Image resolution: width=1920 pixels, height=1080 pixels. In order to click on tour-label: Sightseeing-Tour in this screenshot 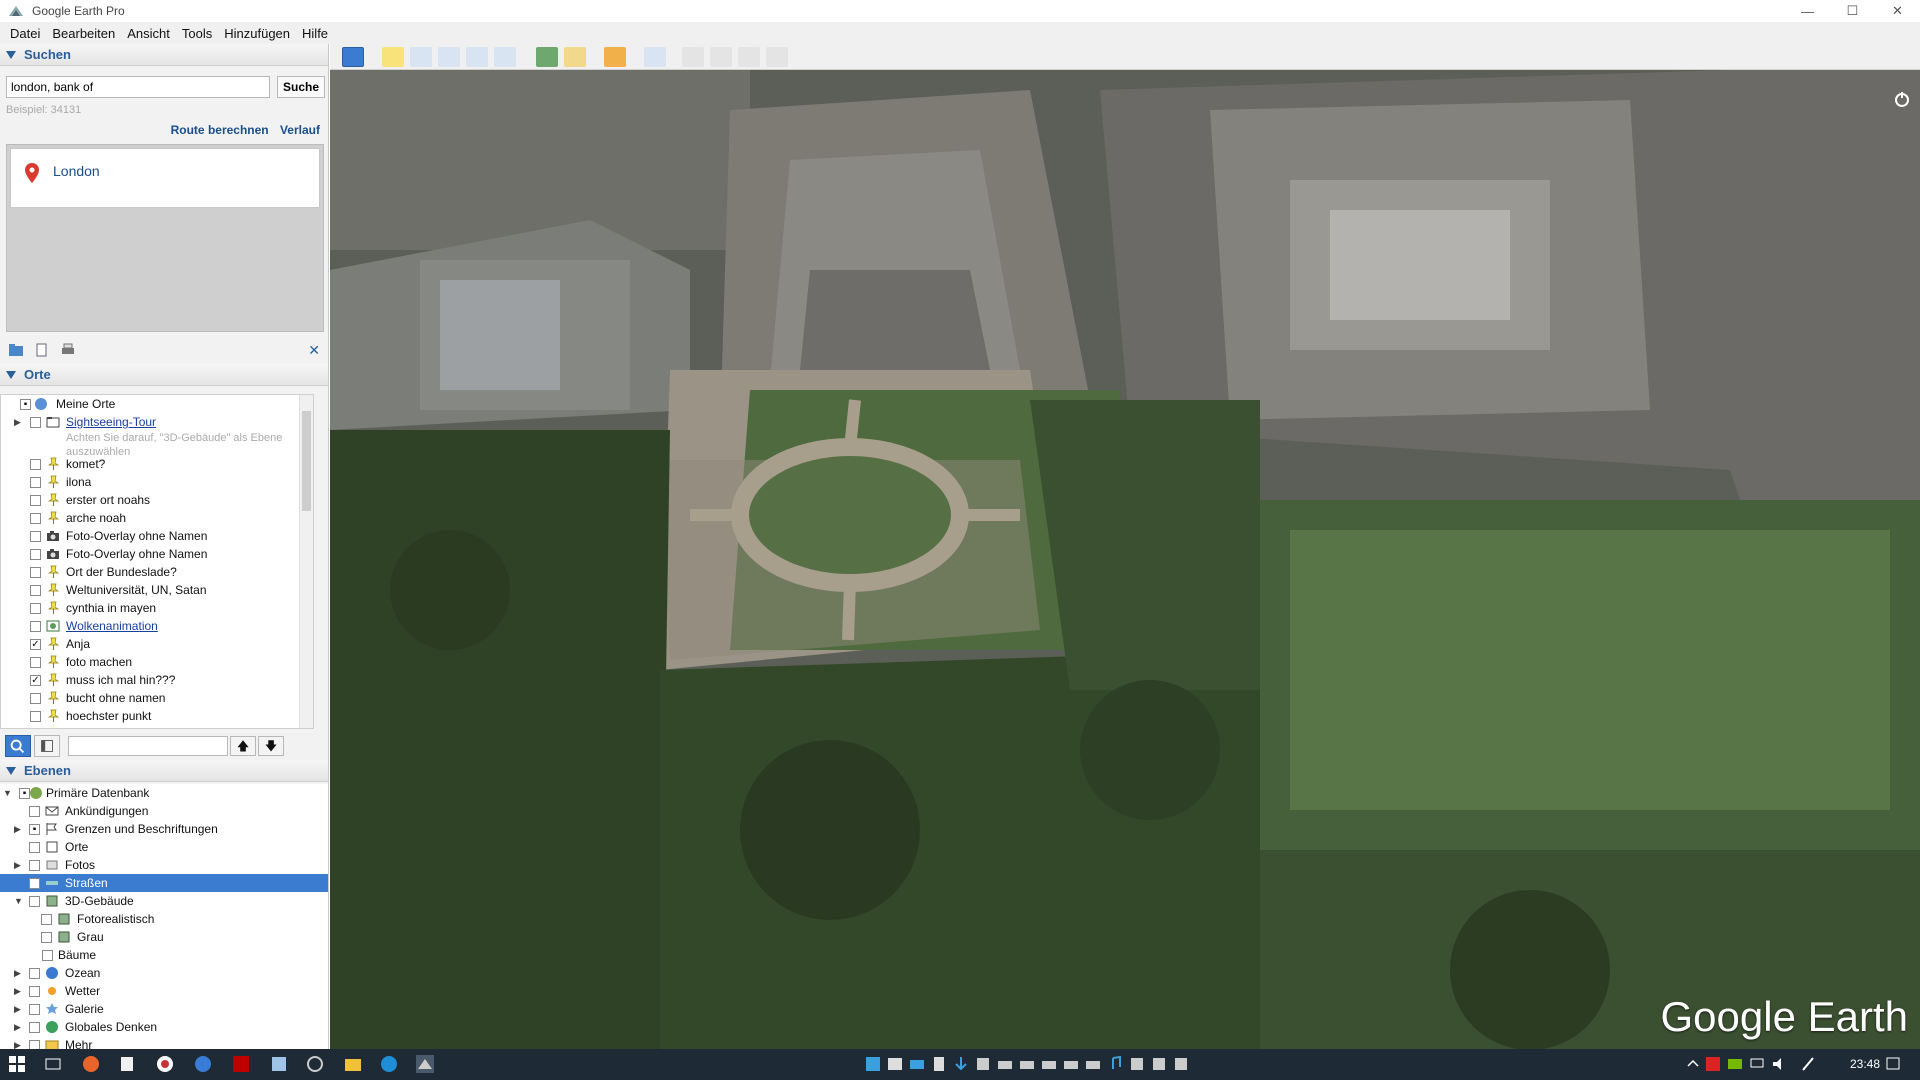, I will do `click(111, 422)`.